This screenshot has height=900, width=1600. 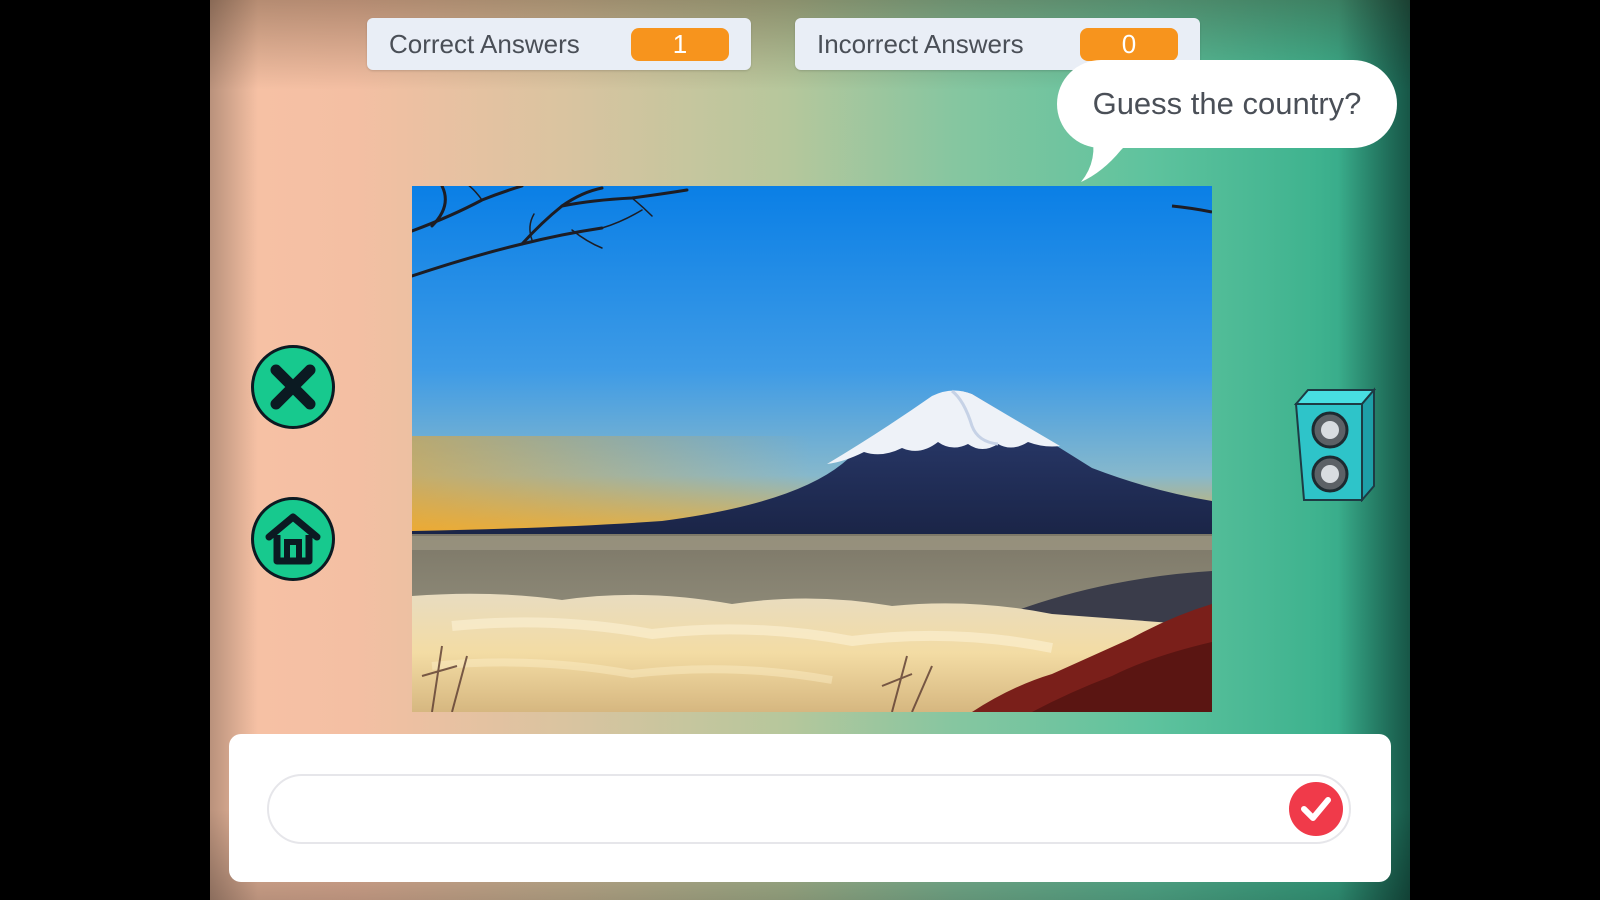 What do you see at coordinates (1227, 103) in the screenshot?
I see `question-prompt: Guess the country?` at bounding box center [1227, 103].